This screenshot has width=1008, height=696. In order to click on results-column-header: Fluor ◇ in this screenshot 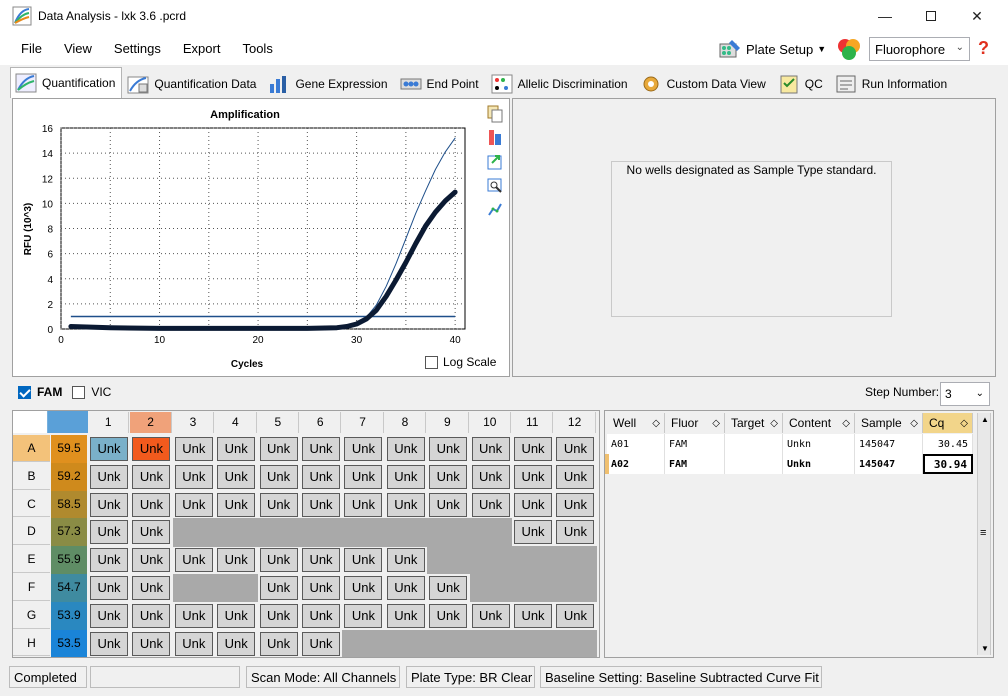, I will do `click(695, 423)`.